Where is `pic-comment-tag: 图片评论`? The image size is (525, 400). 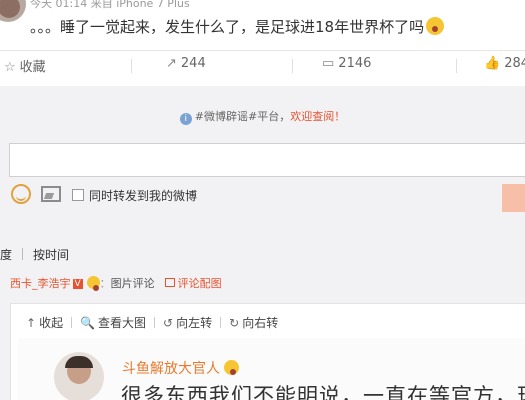 pic-comment-tag: 图片评论 is located at coordinates (132, 283).